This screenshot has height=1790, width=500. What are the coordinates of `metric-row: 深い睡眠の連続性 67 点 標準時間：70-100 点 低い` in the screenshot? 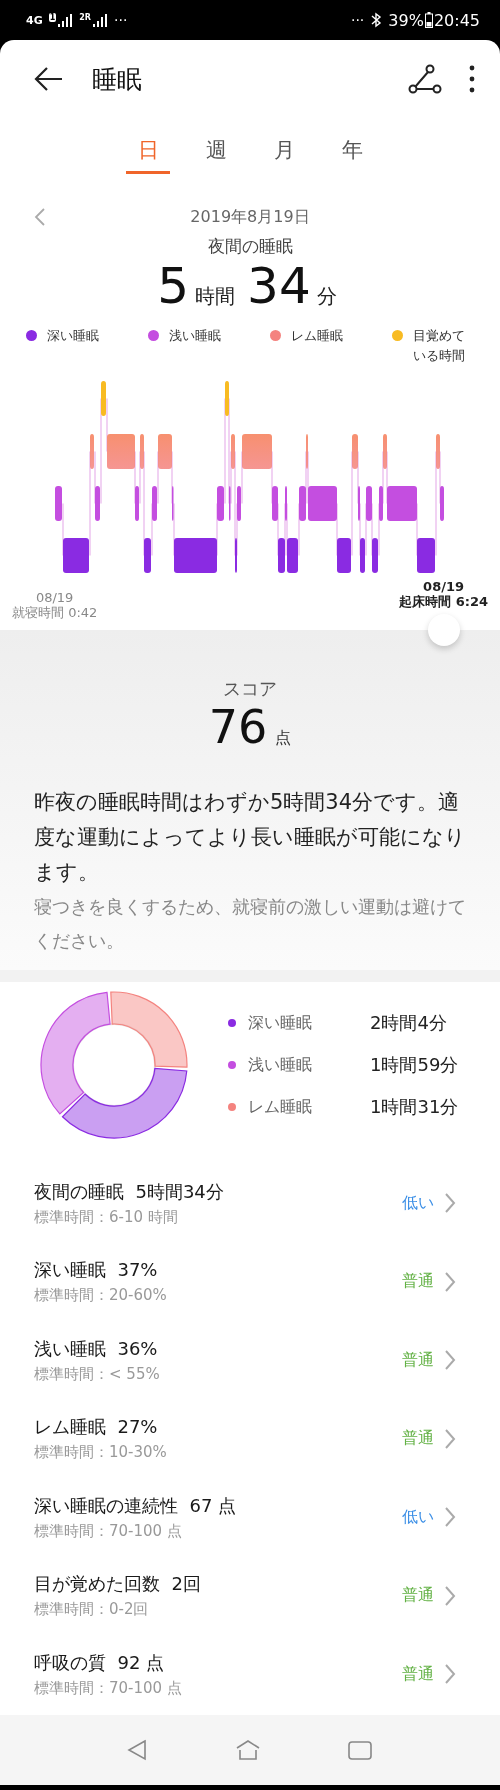 It's located at (250, 1517).